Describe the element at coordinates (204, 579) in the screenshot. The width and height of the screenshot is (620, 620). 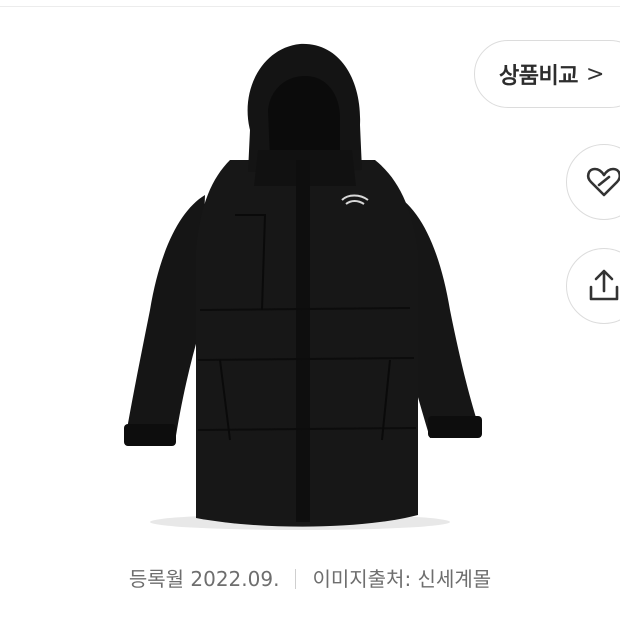
I see `registered-date: 등록월 2022.09.` at that location.